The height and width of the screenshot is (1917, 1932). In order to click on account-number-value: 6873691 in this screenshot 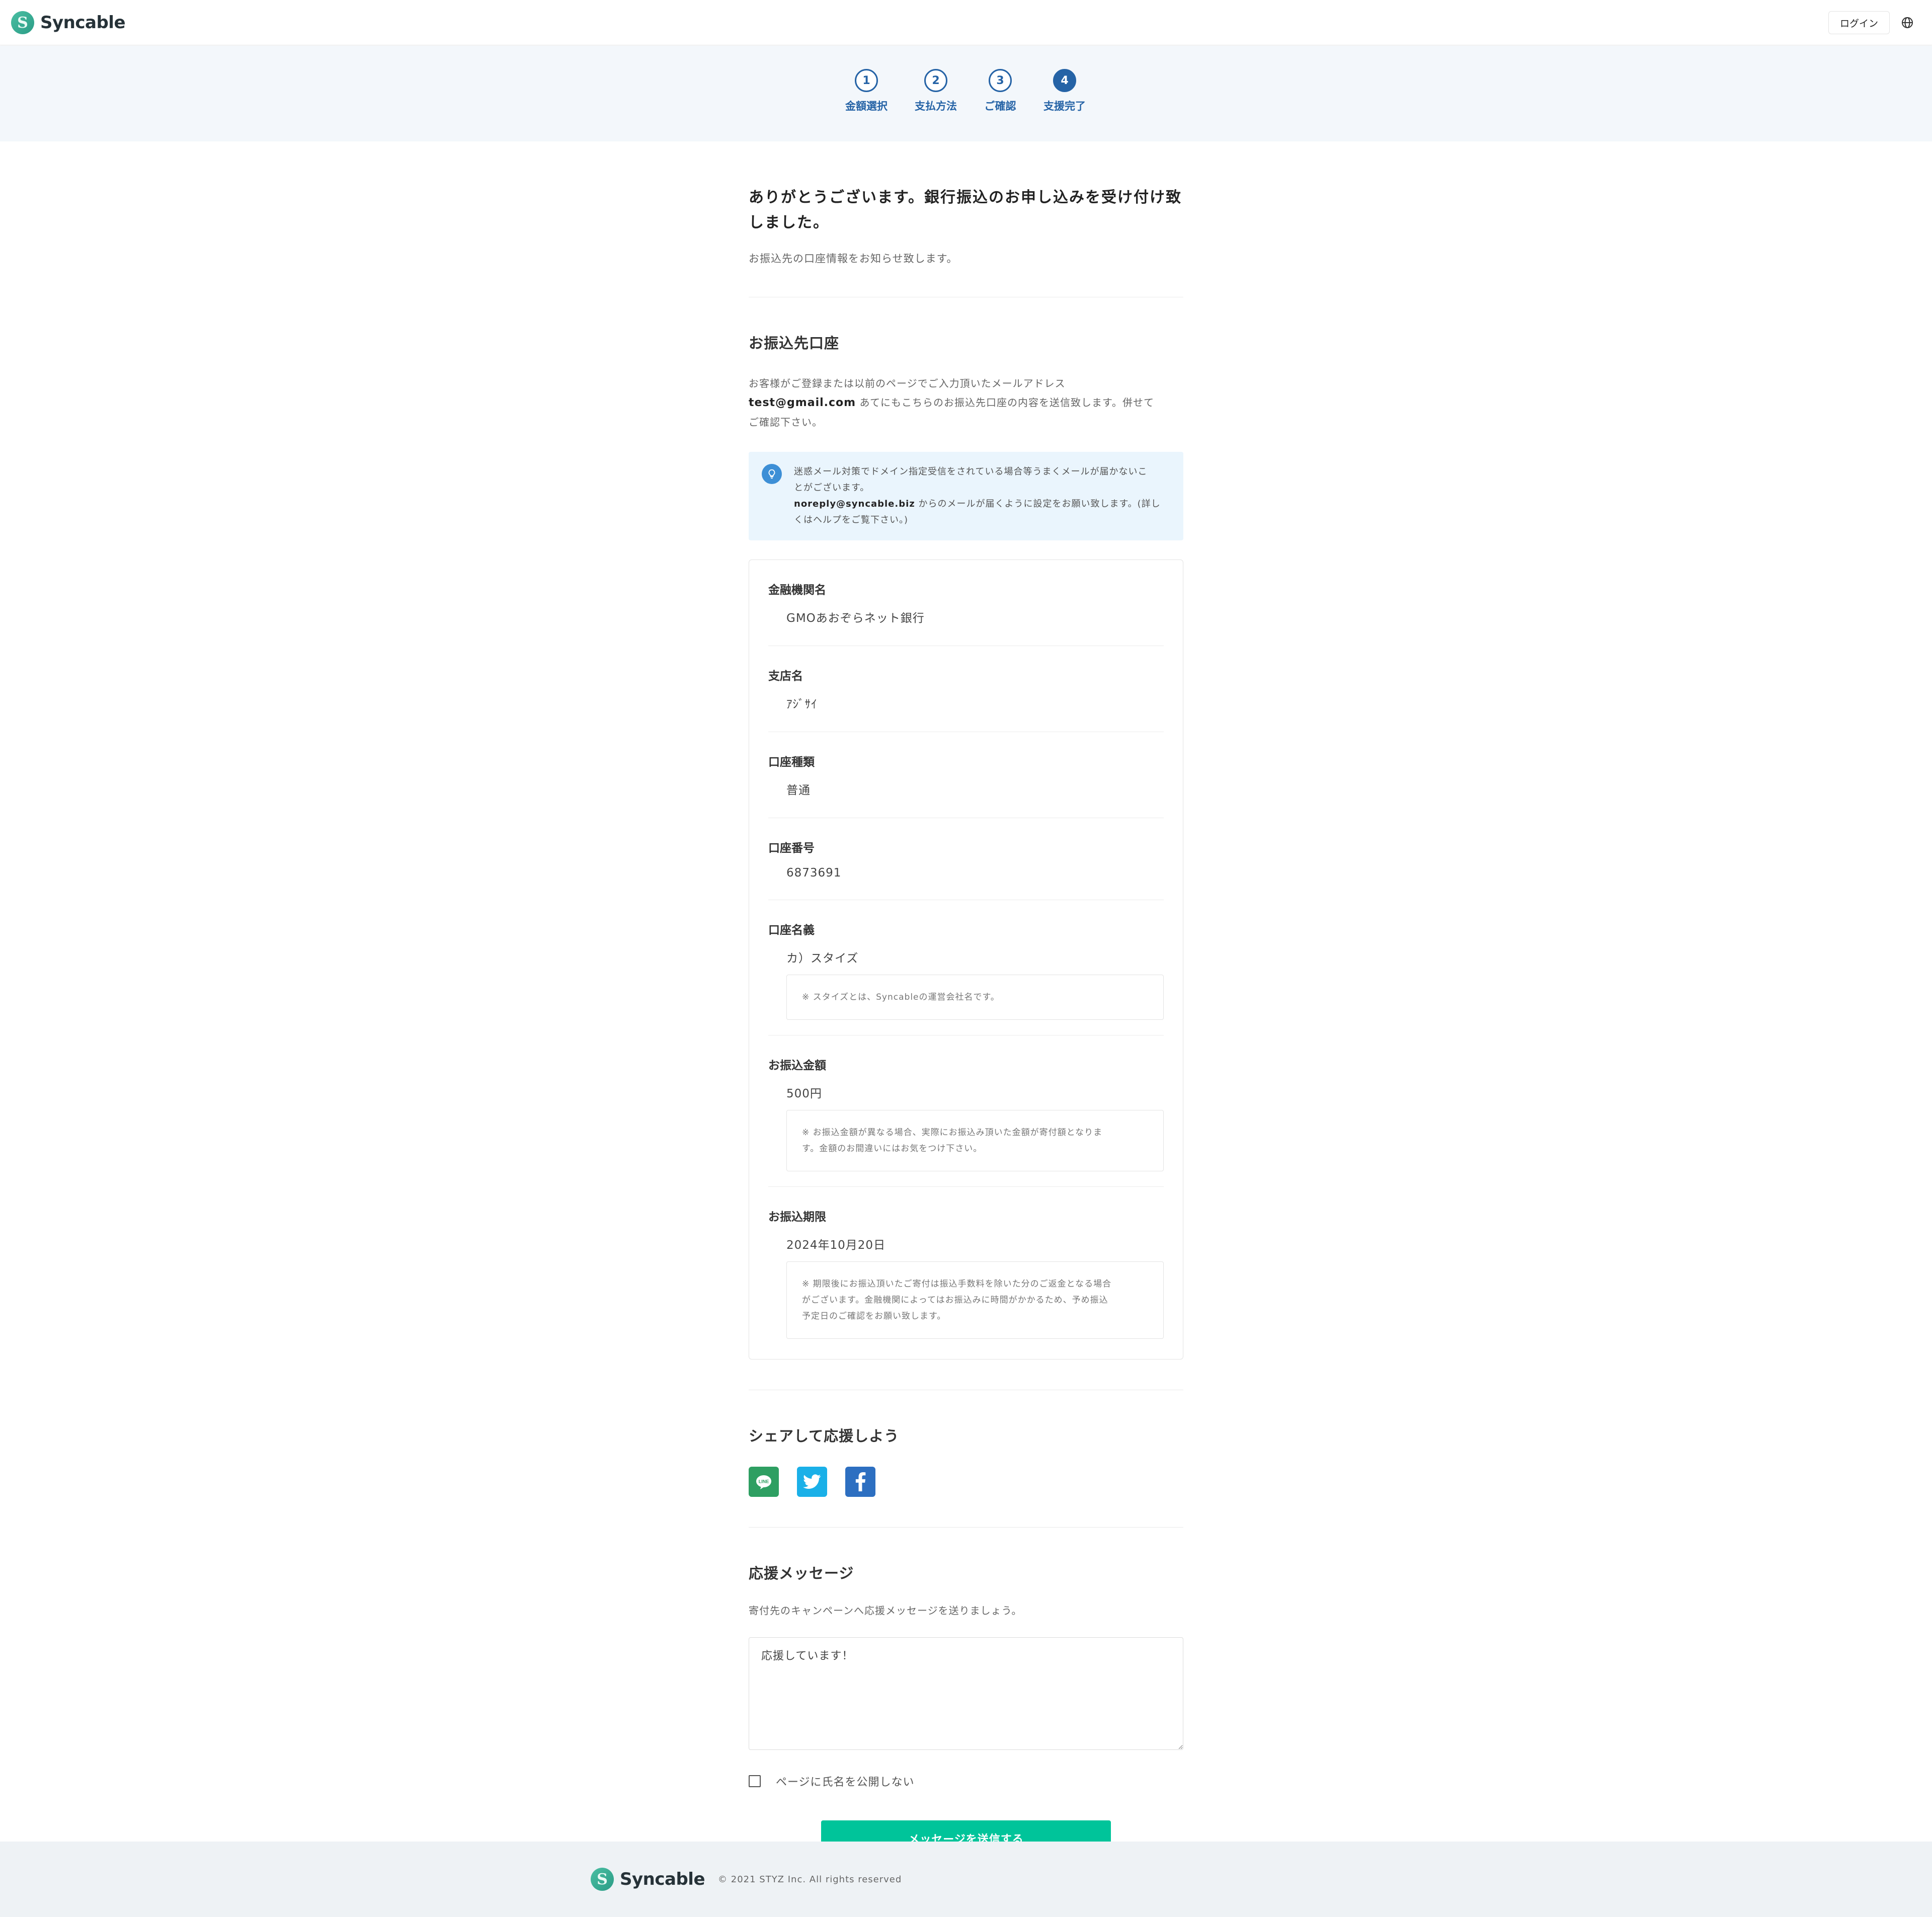, I will do `click(814, 873)`.